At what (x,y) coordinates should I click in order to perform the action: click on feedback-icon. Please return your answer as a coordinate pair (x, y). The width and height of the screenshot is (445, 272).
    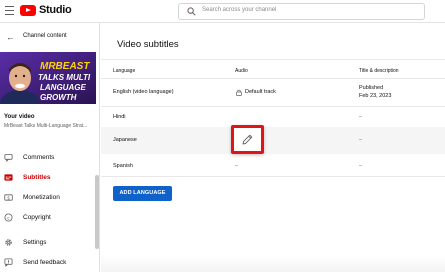
    Looking at the image, I should click on (8, 262).